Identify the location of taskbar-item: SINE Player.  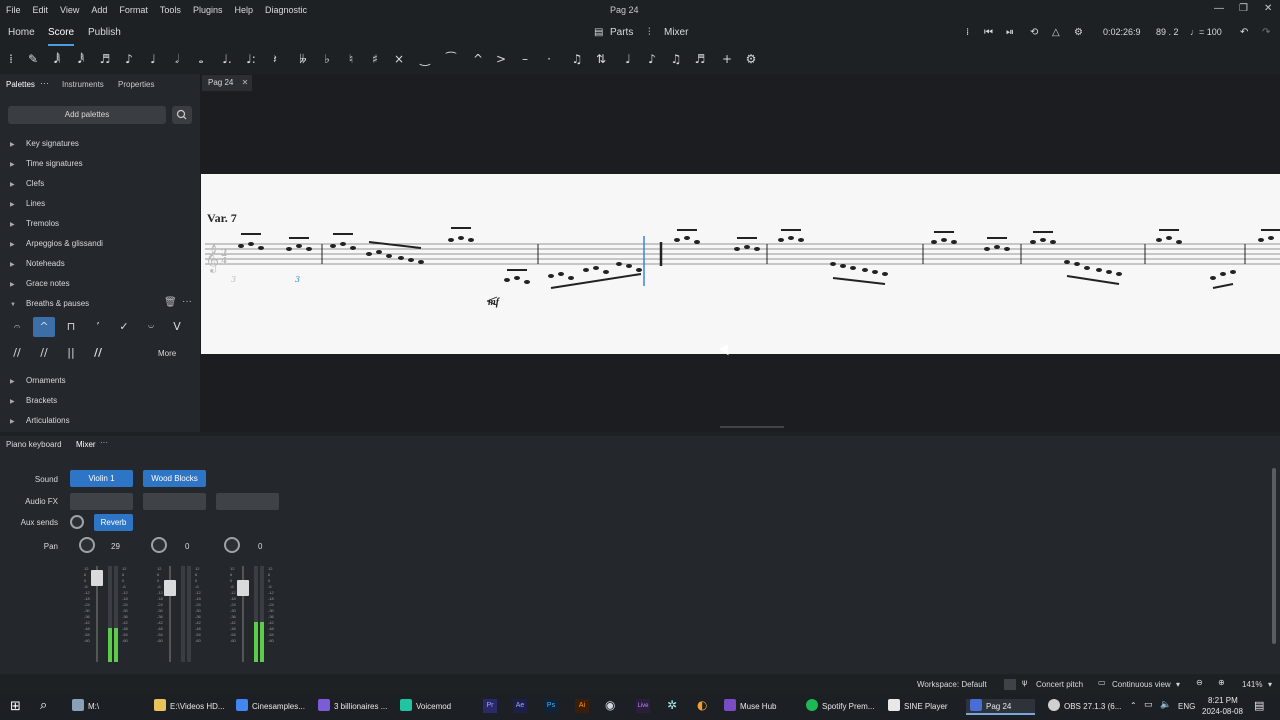
(918, 707).